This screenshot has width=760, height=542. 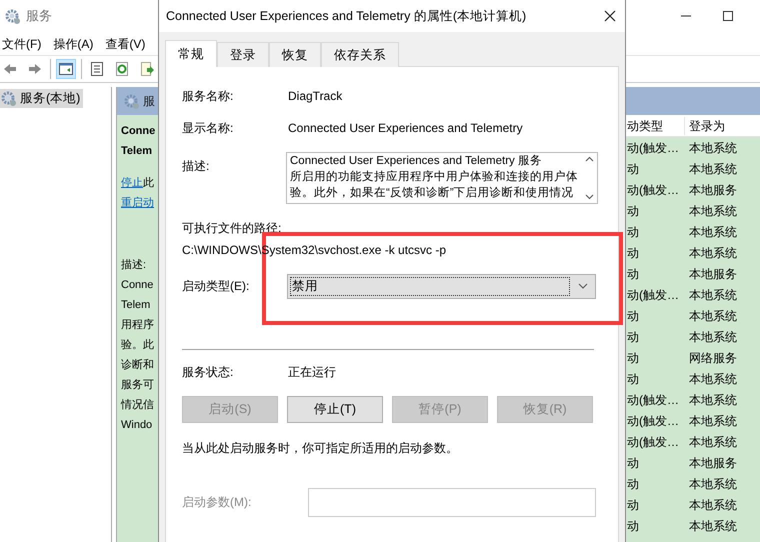 I want to click on field-label: 描述:, so click(x=196, y=166).